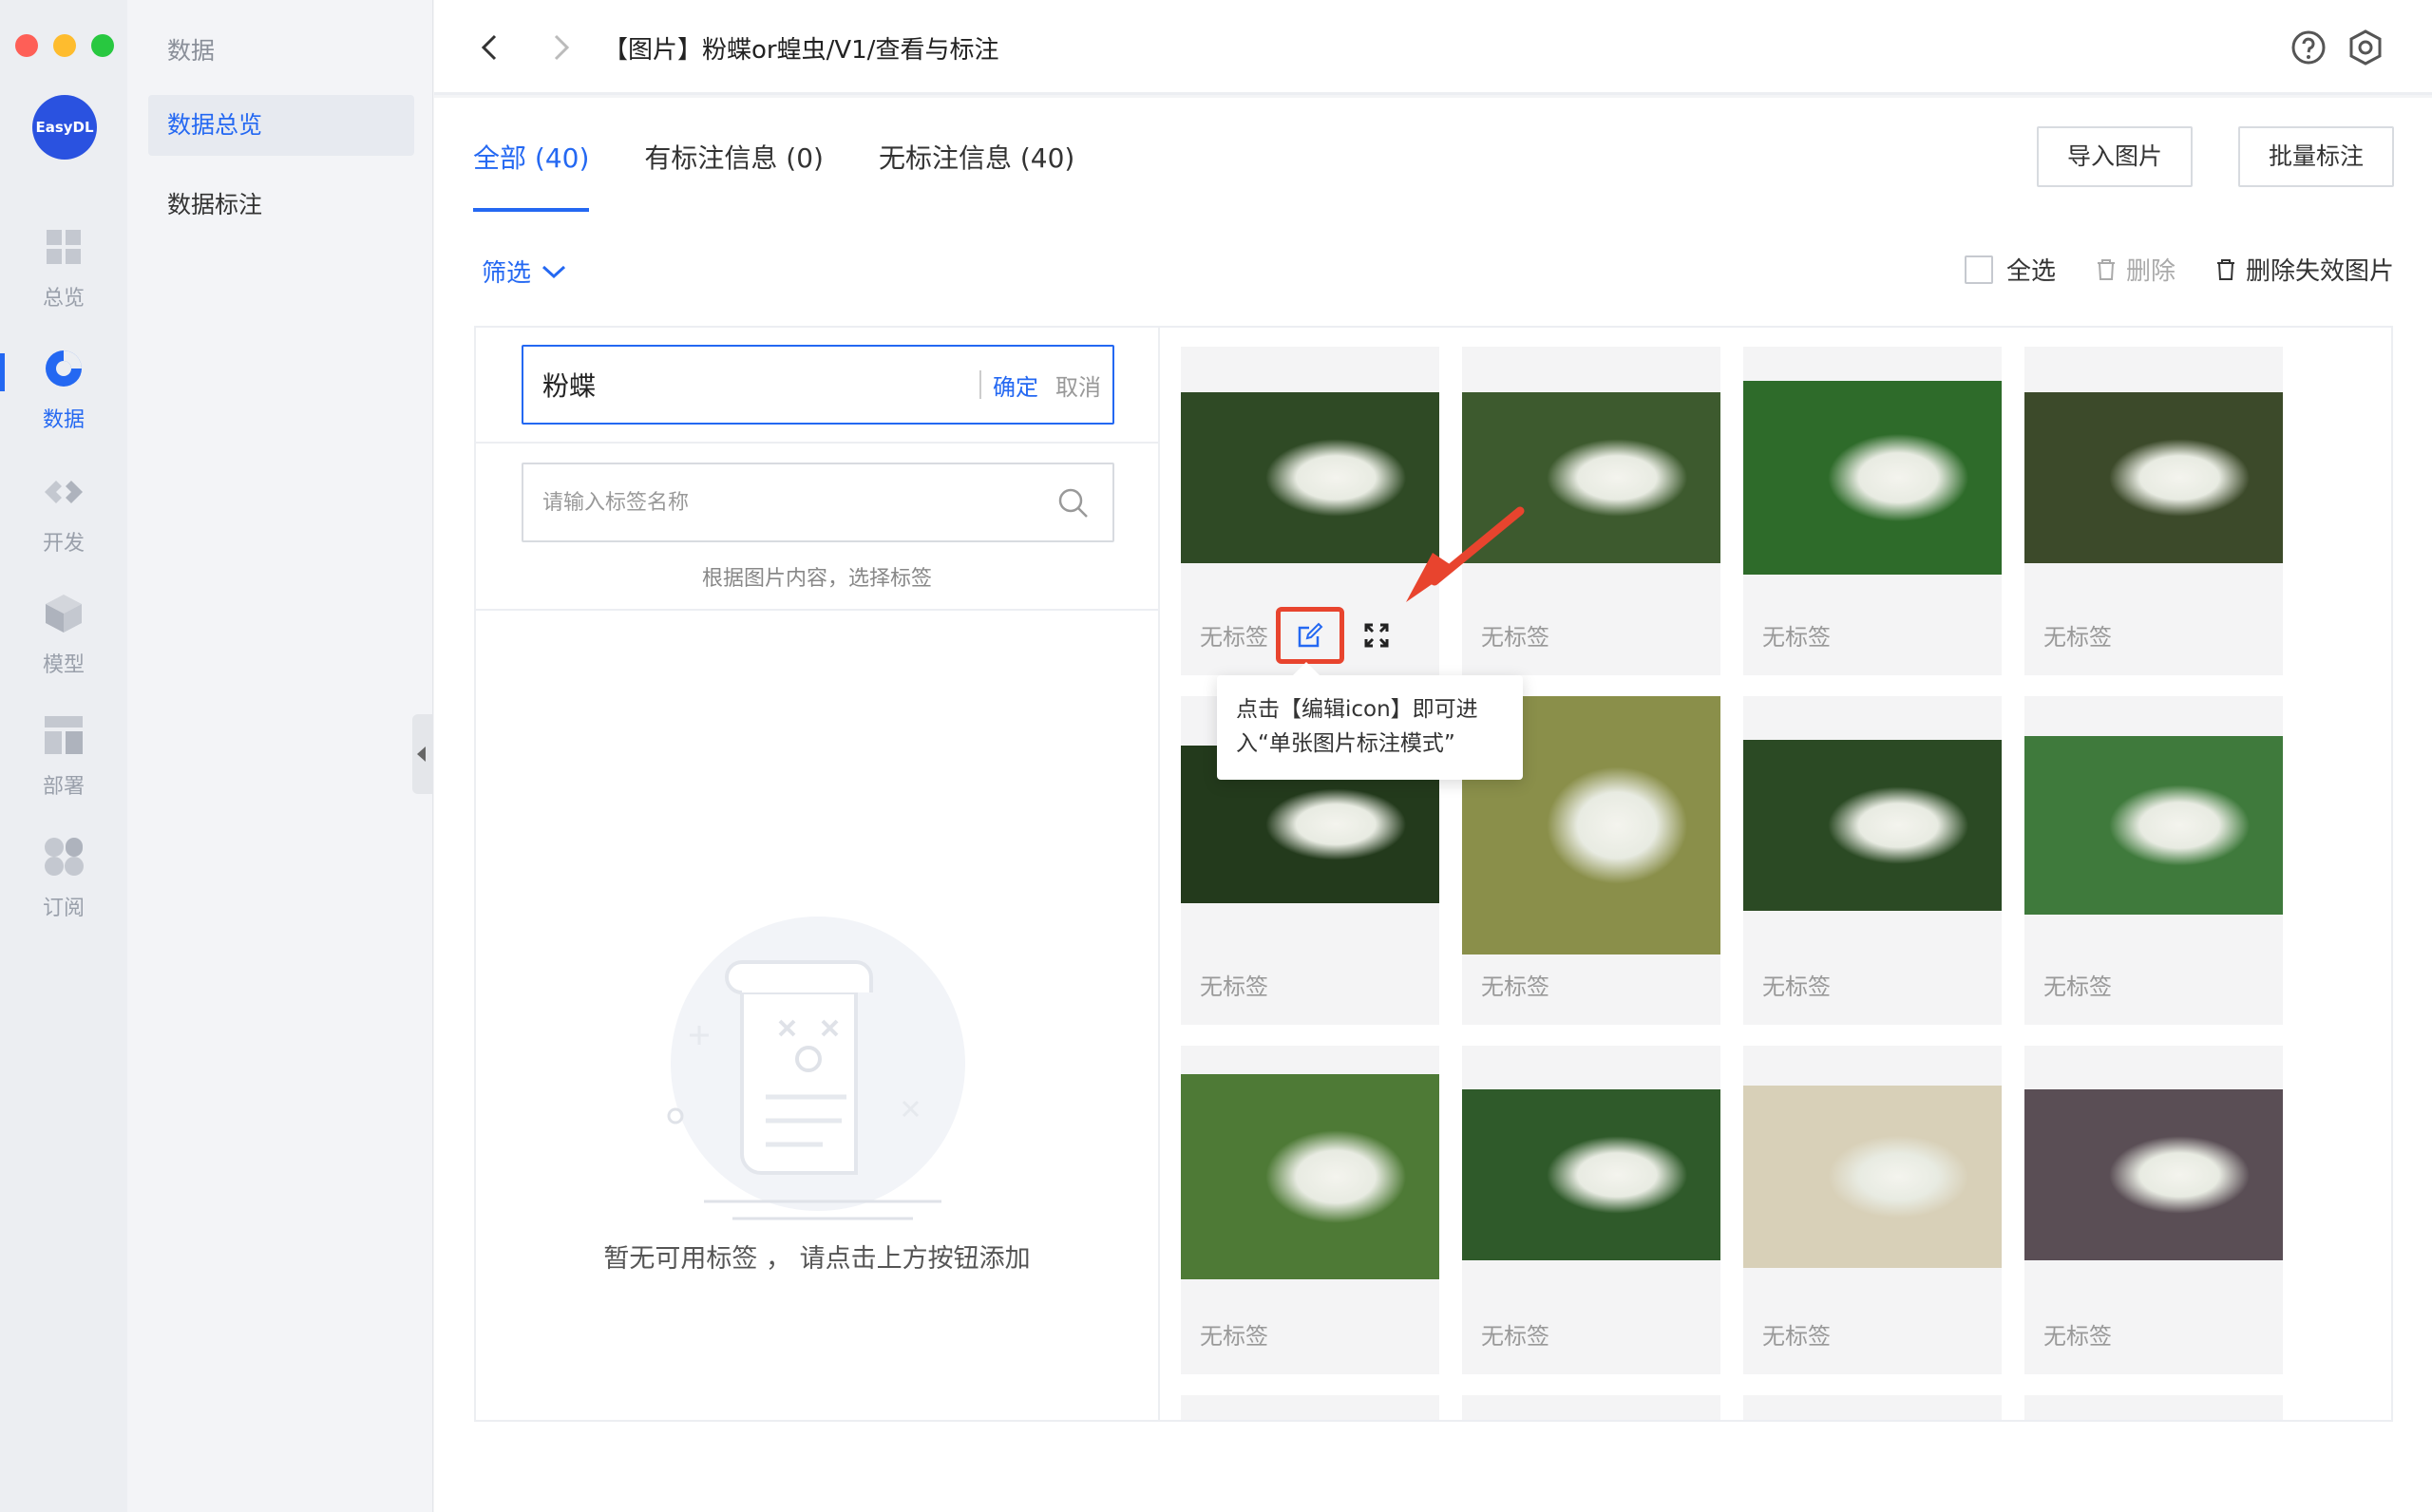 This screenshot has height=1512, width=2432. What do you see at coordinates (63, 888) in the screenshot?
I see `rail-item-subscribe: 订阅` at bounding box center [63, 888].